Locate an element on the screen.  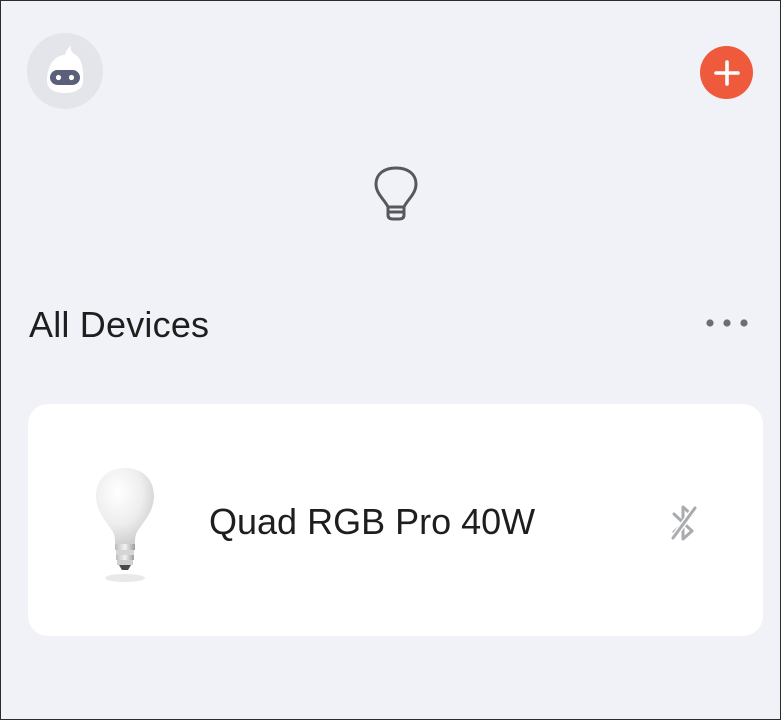
more-horizontal-icon is located at coordinates (727, 323).